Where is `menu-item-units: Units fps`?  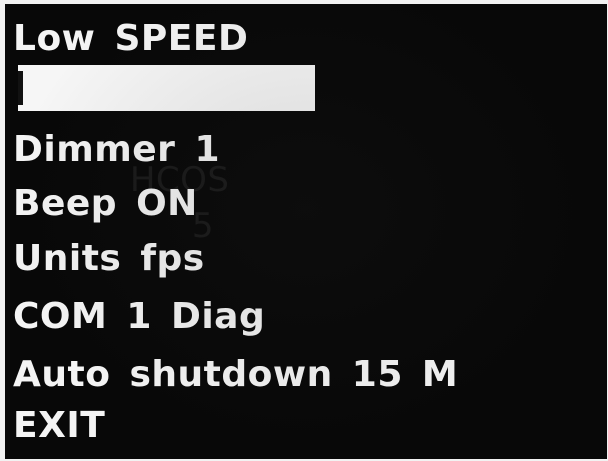 menu-item-units: Units fps is located at coordinates (109, 259).